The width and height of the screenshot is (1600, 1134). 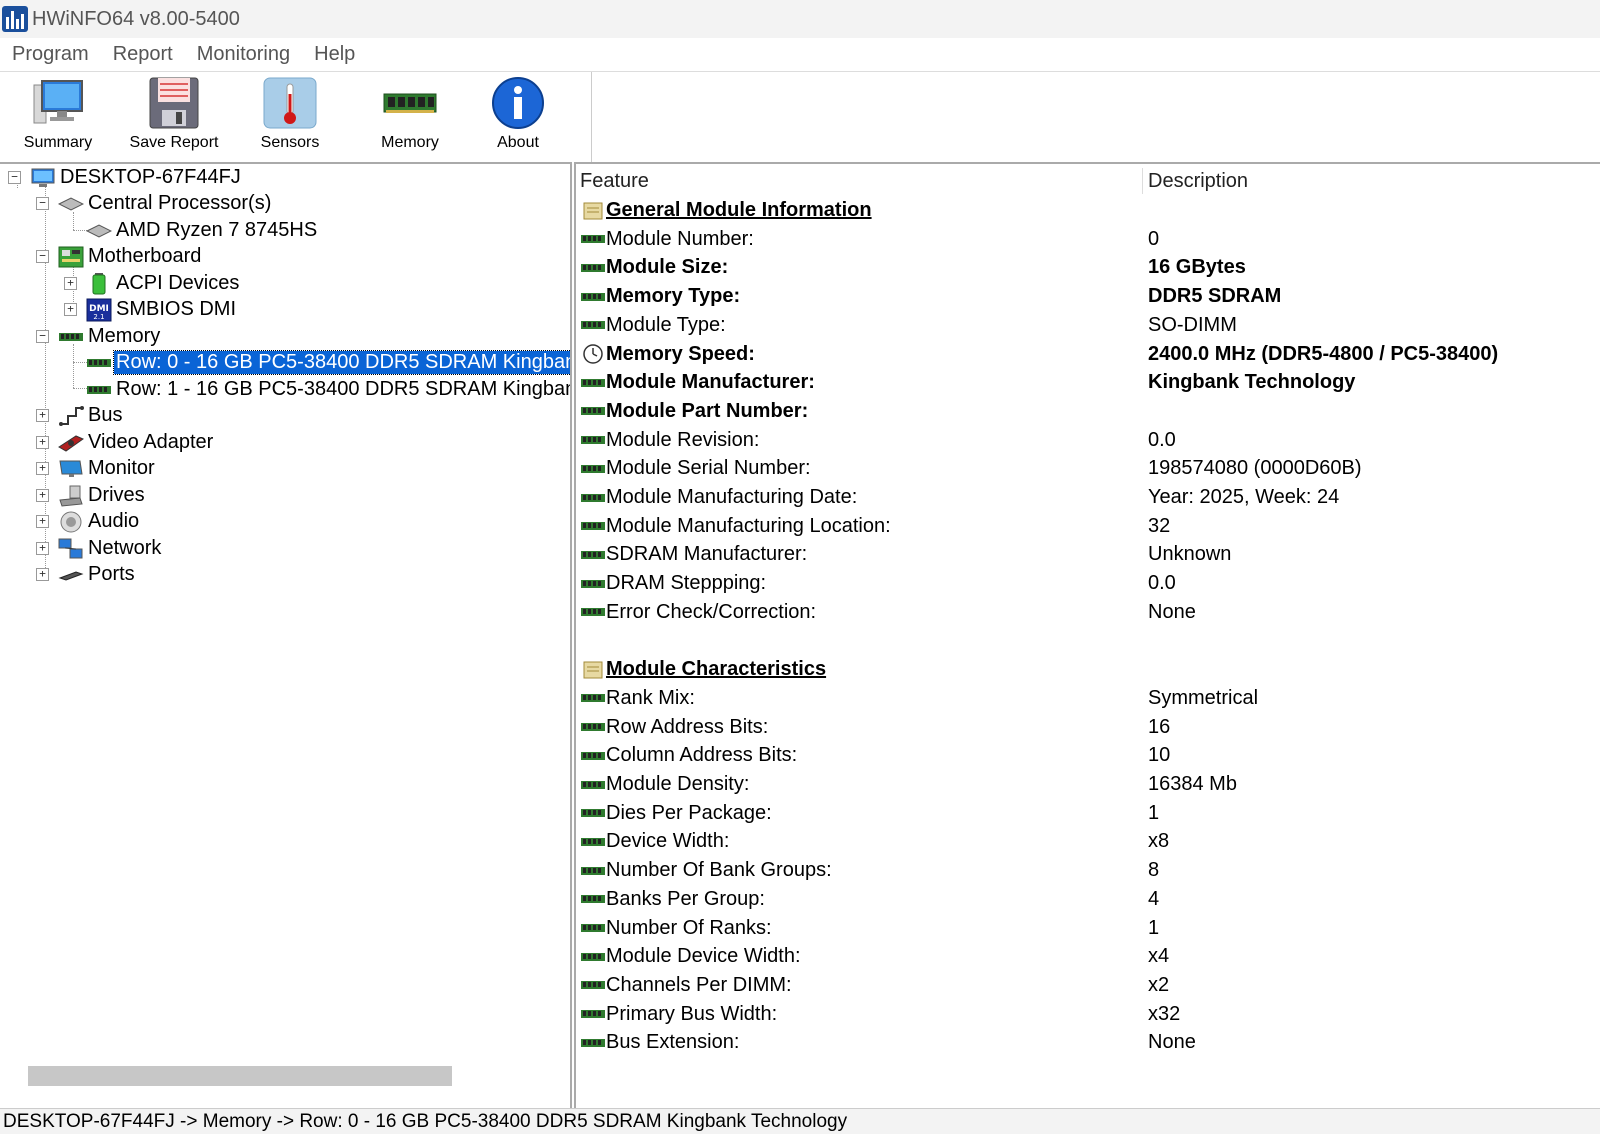 I want to click on tree-item-central-processors: − Central Processor(s), so click(x=154, y=203).